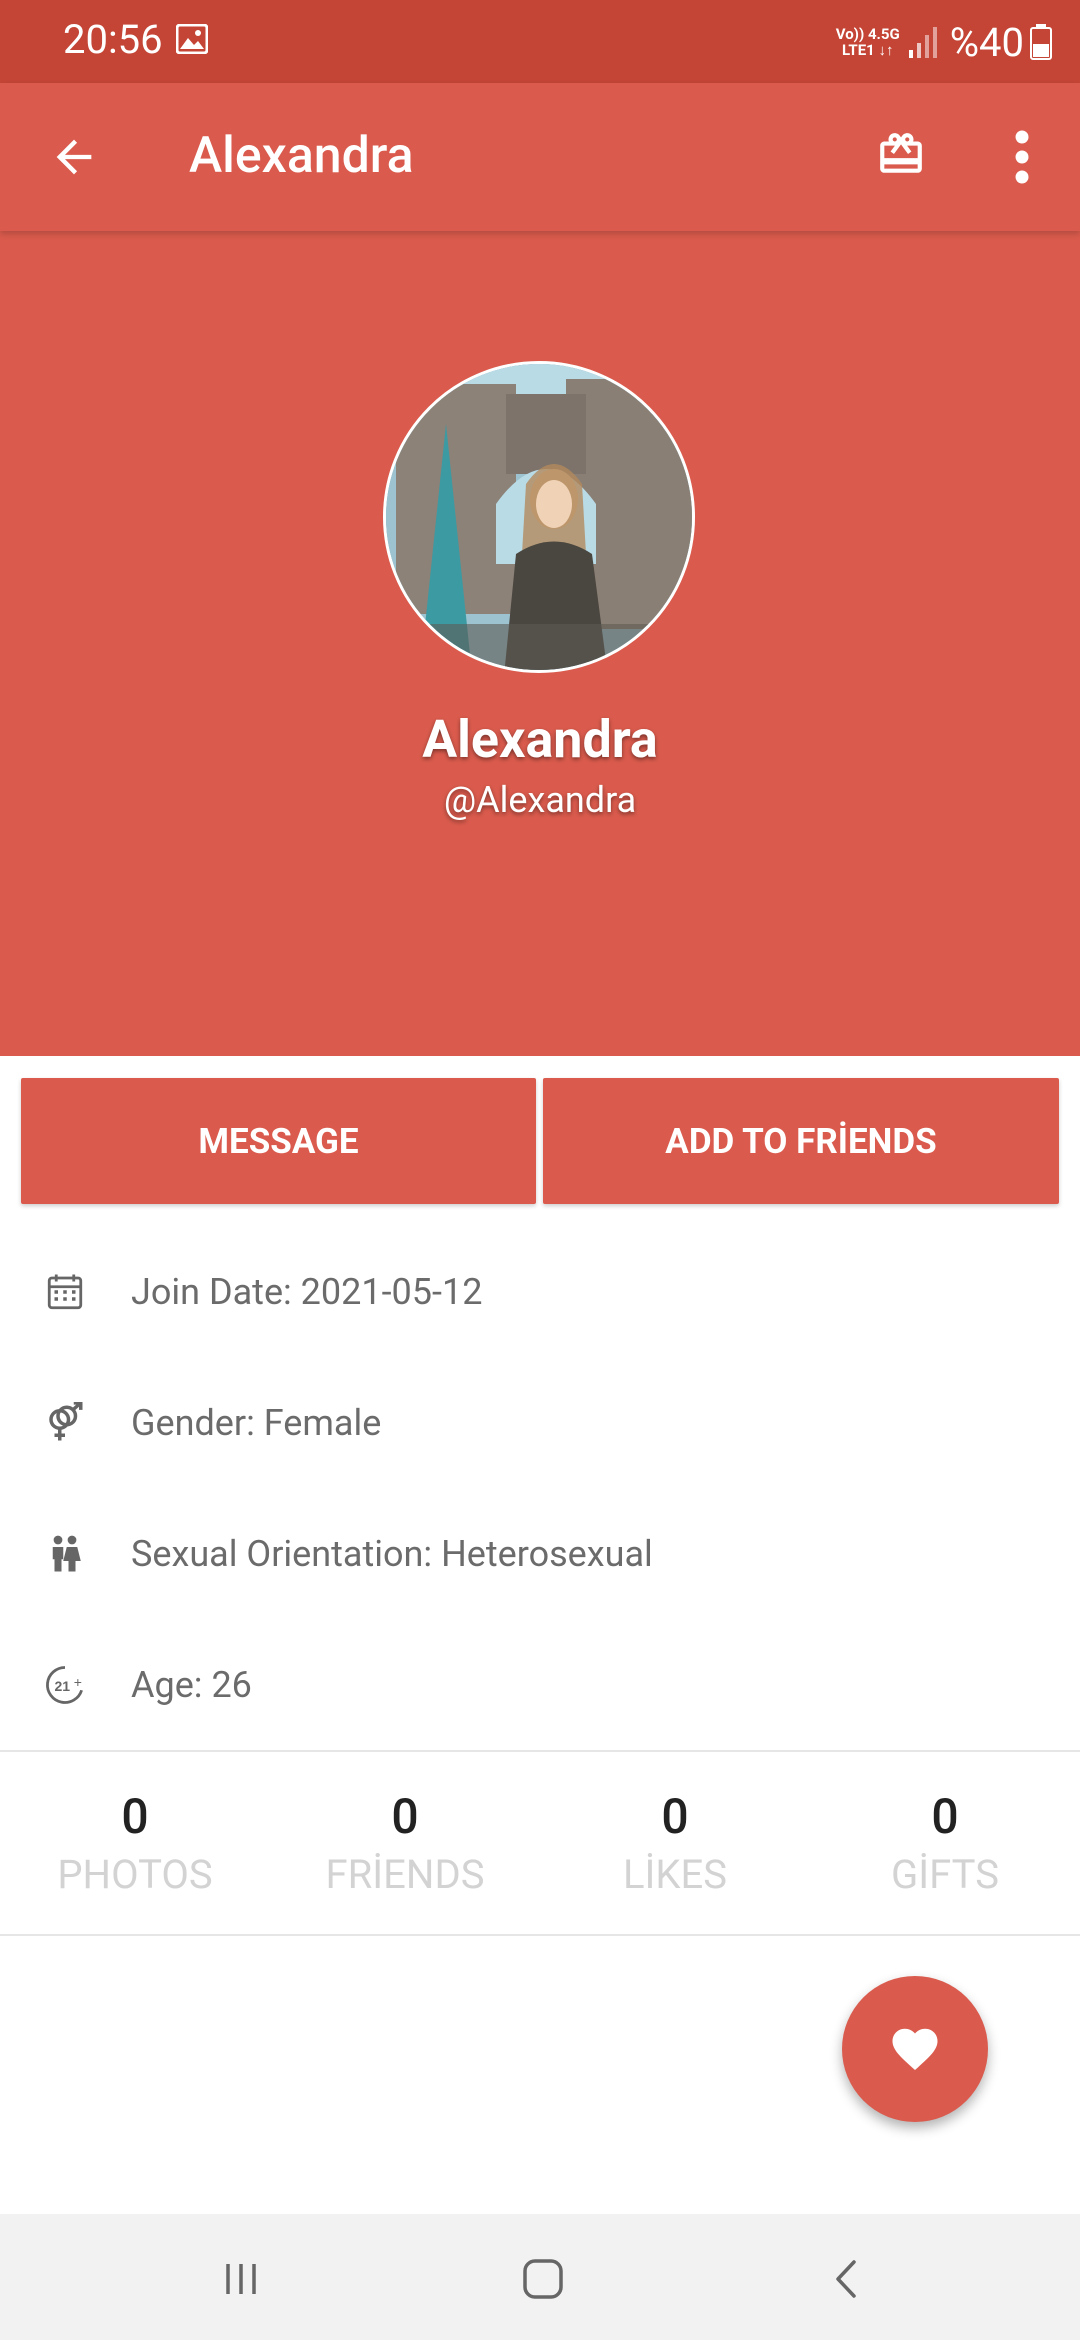 The image size is (1080, 2340). Describe the element at coordinates (66, 1420) in the screenshot. I see `gender-icon` at that location.